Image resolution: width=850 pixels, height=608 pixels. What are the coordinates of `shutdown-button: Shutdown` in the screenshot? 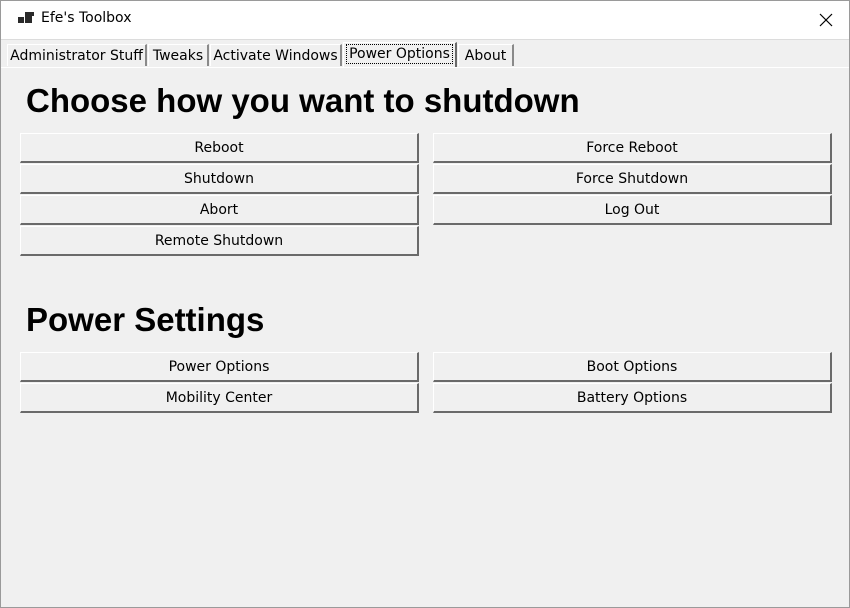 It's located at (219, 179).